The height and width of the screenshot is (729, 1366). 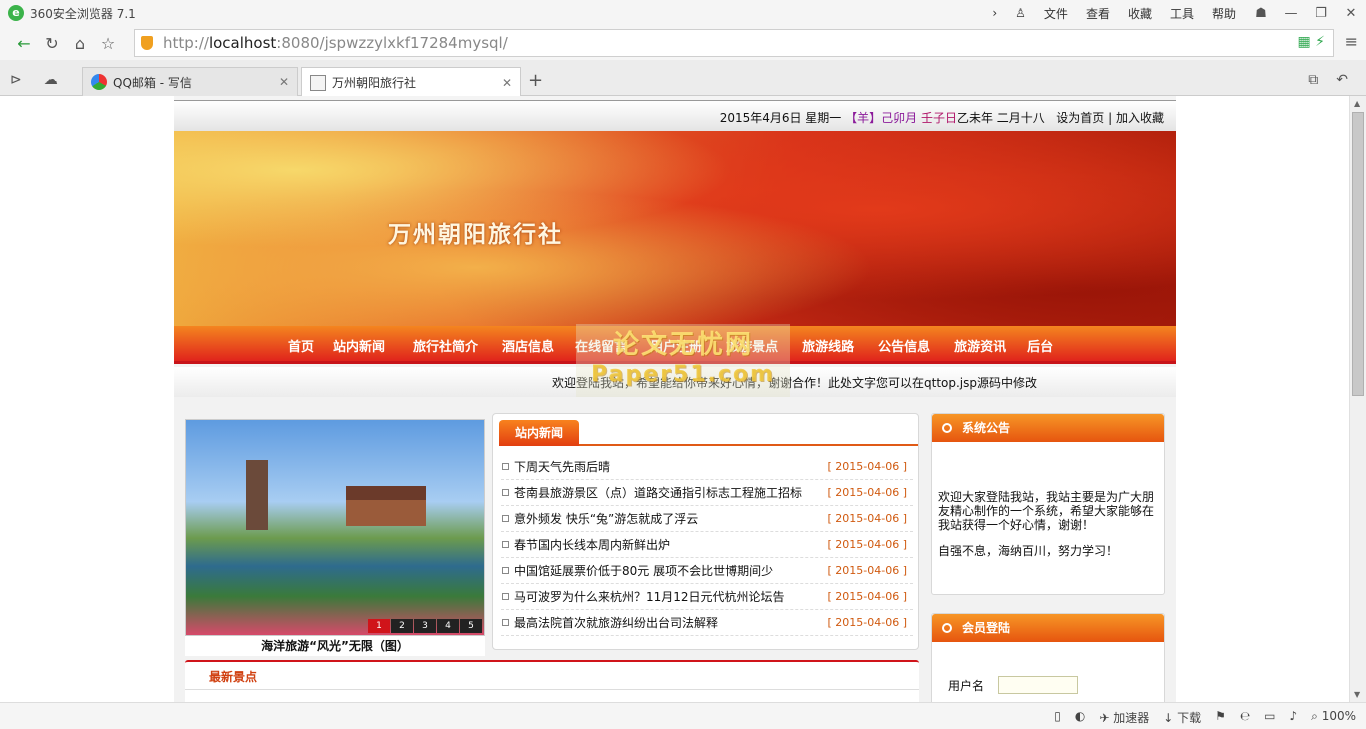 I want to click on app-title: 360安全浏览器 7.1, so click(x=83, y=13).